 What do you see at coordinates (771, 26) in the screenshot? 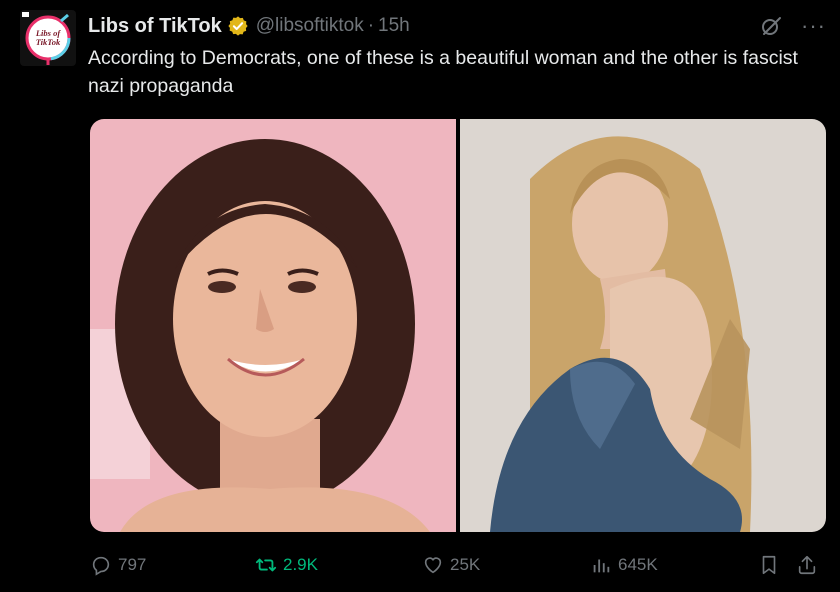
I see `grok-icon` at bounding box center [771, 26].